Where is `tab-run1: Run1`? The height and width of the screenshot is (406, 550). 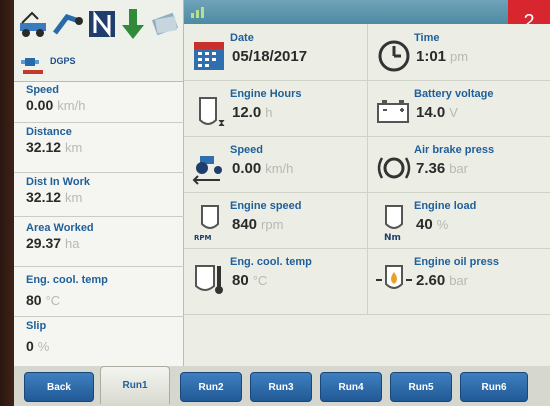 tab-run1: Run1 is located at coordinates (135, 385).